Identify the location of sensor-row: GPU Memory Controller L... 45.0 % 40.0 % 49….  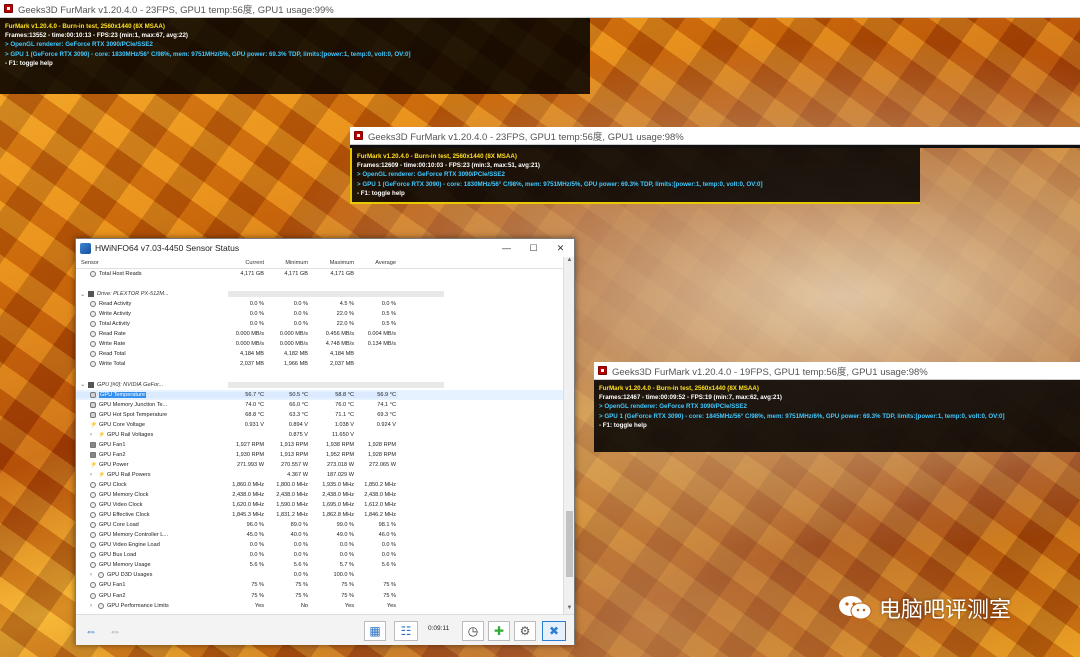
(320, 535).